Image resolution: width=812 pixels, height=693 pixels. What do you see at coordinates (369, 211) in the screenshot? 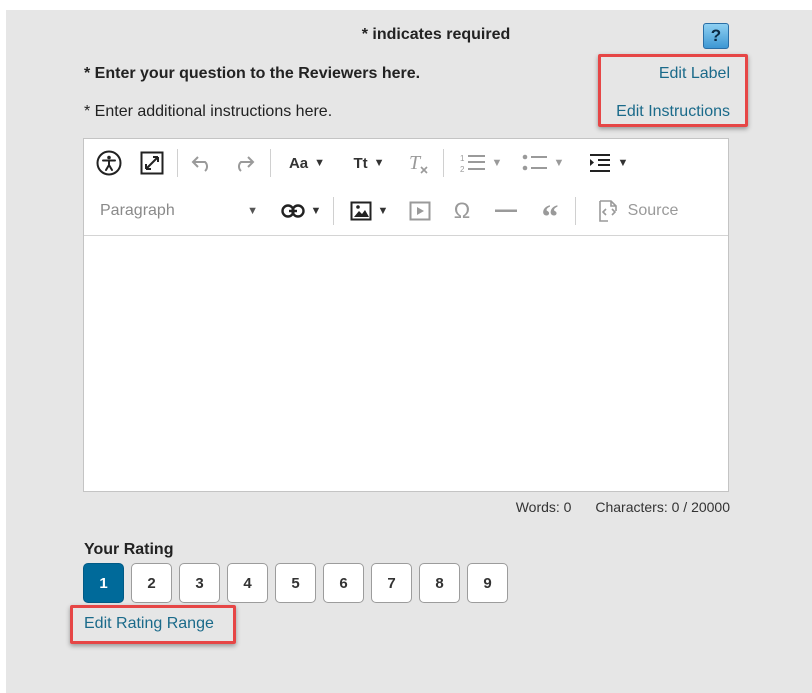
I see `image-dropdown: ▼` at bounding box center [369, 211].